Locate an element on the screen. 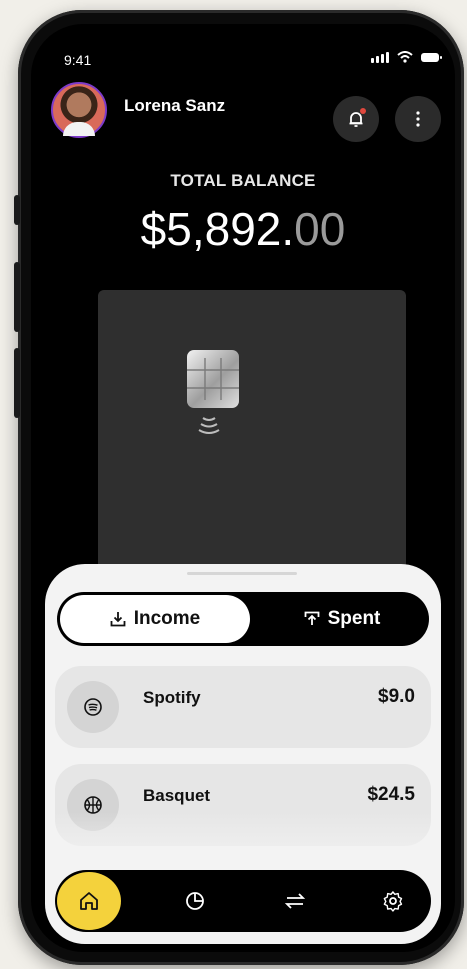 The image size is (467, 969). nav-home is located at coordinates (89, 901).